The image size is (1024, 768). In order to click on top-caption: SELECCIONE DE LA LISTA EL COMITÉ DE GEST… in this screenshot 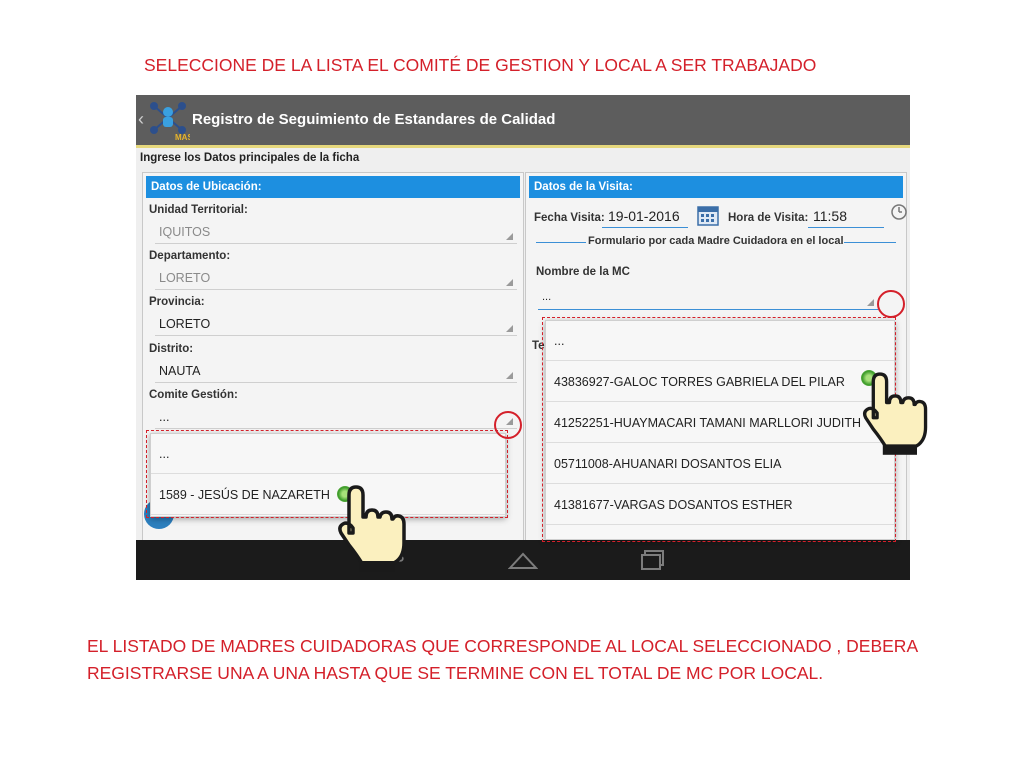, I will do `click(480, 65)`.